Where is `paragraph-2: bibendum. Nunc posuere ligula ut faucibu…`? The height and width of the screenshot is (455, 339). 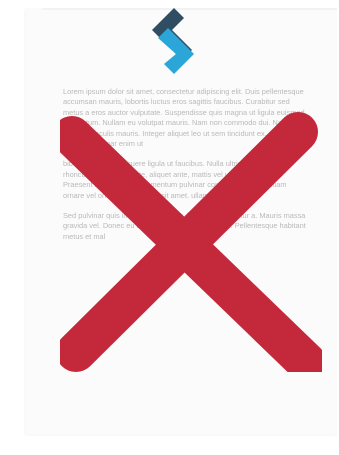 paragraph-2: bibendum. Nunc posuere ligula ut faucibu… is located at coordinates (175, 179).